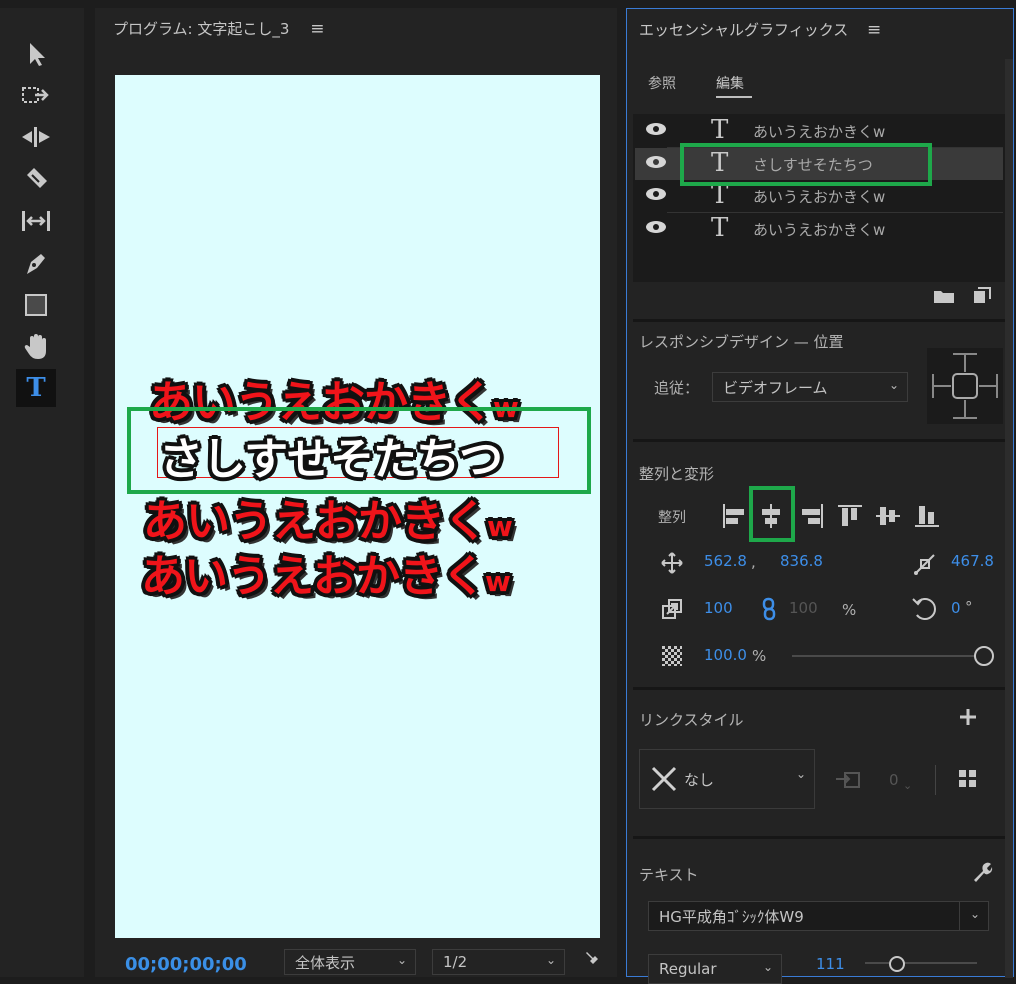 The image size is (1016, 984). I want to click on opacity-value: 100.0, so click(725, 655).